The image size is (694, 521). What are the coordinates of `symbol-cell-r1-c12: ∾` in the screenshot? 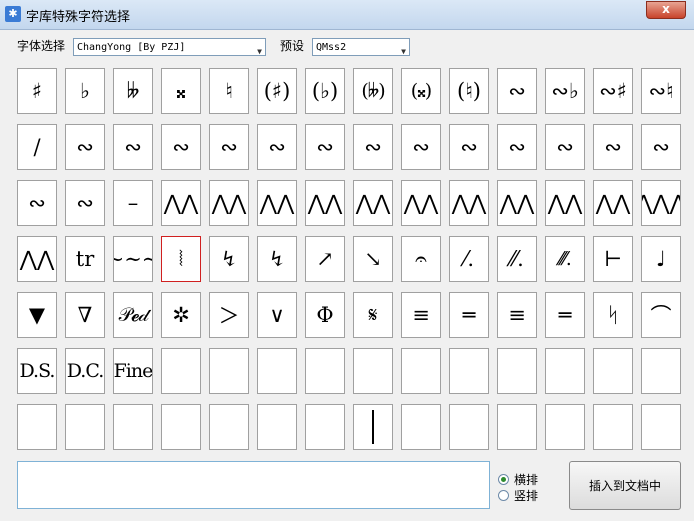 It's located at (613, 147).